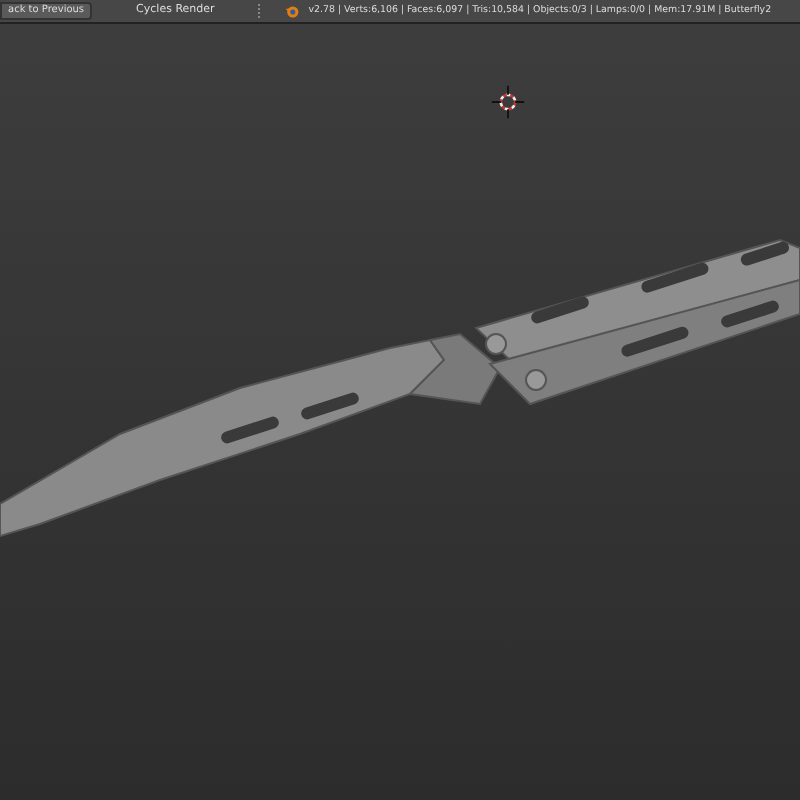 The height and width of the screenshot is (800, 800). Describe the element at coordinates (261, 11) in the screenshot. I see `drag-handle-icon` at that location.